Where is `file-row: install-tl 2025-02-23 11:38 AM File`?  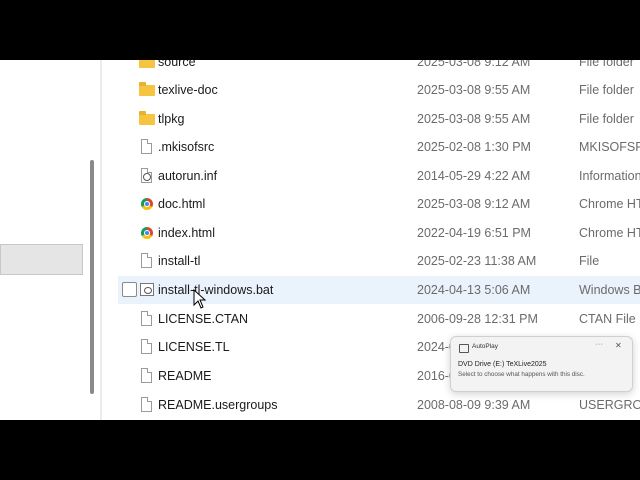
file-row: install-tl 2025-02-23 11:38 AM File is located at coordinates (379, 261).